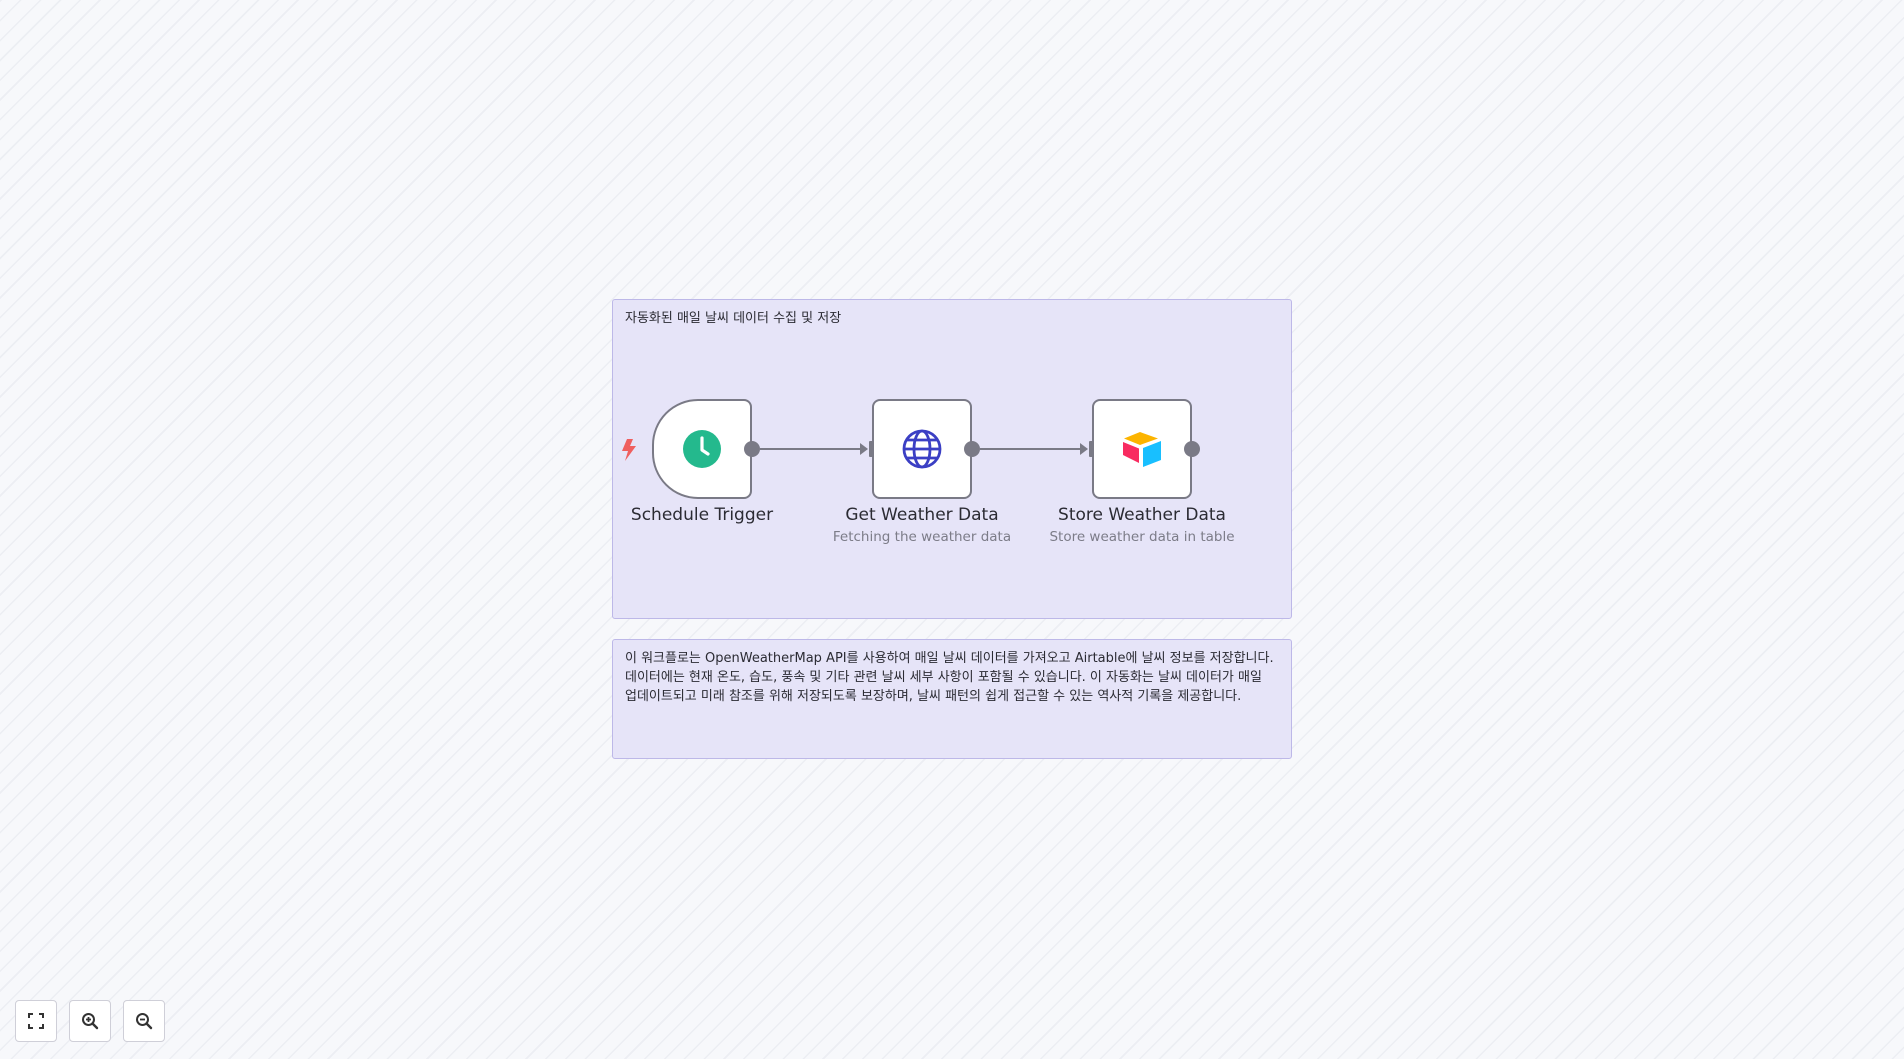 This screenshot has height=1059, width=1904. I want to click on node-label: Schedule Trigger, so click(702, 515).